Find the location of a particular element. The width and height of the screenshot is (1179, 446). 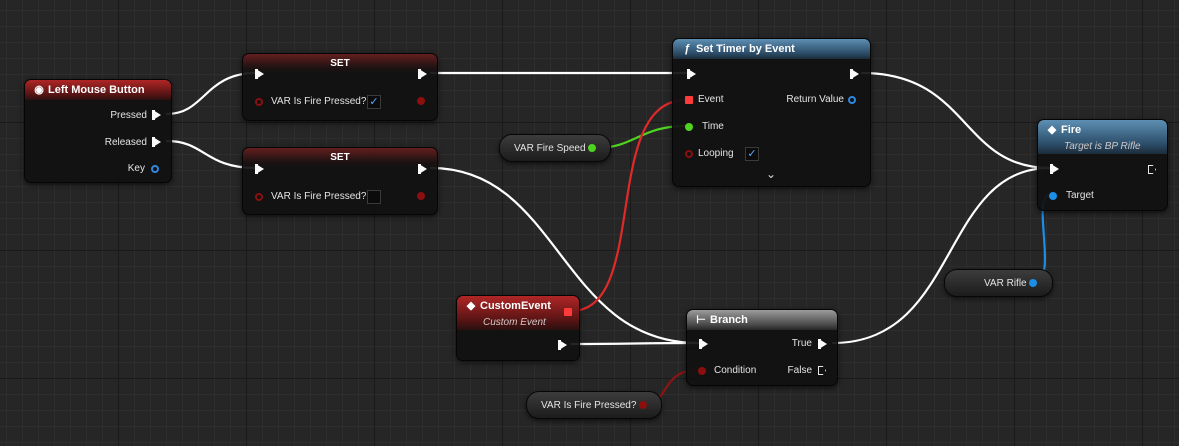

set2-checkbox is located at coordinates (374, 197).